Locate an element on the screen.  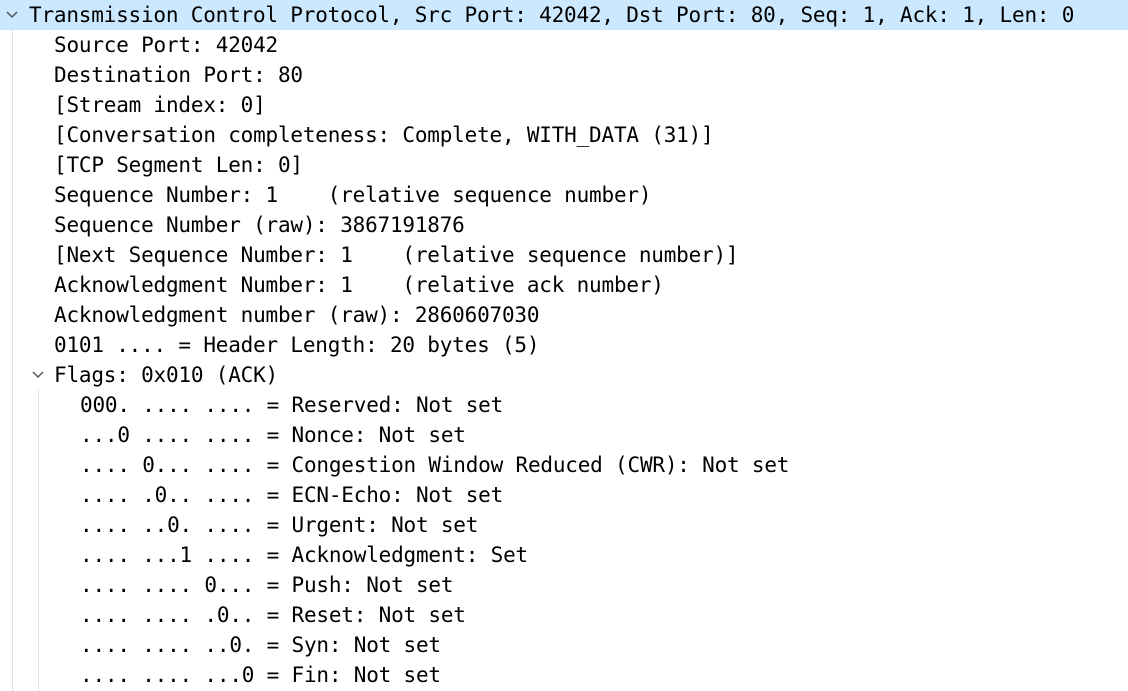
field-label: Sequence Number (raw): 3867191876 is located at coordinates (259, 225).